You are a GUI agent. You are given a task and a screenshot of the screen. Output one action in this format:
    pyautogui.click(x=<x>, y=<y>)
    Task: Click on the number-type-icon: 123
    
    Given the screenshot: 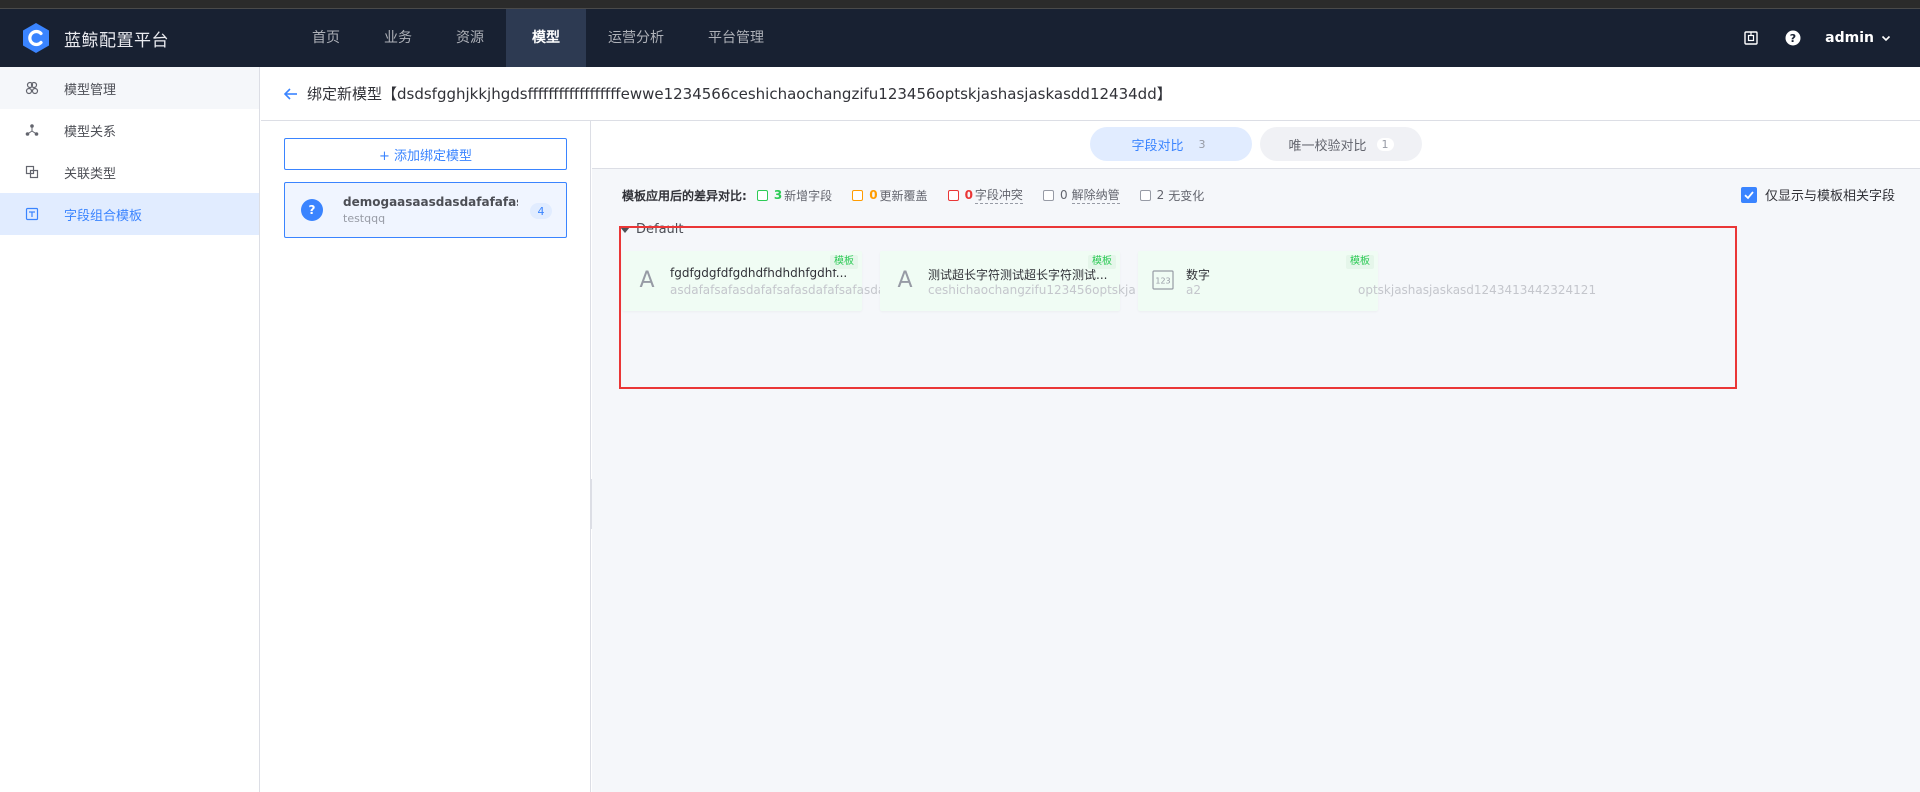 What is the action you would take?
    pyautogui.click(x=1163, y=280)
    